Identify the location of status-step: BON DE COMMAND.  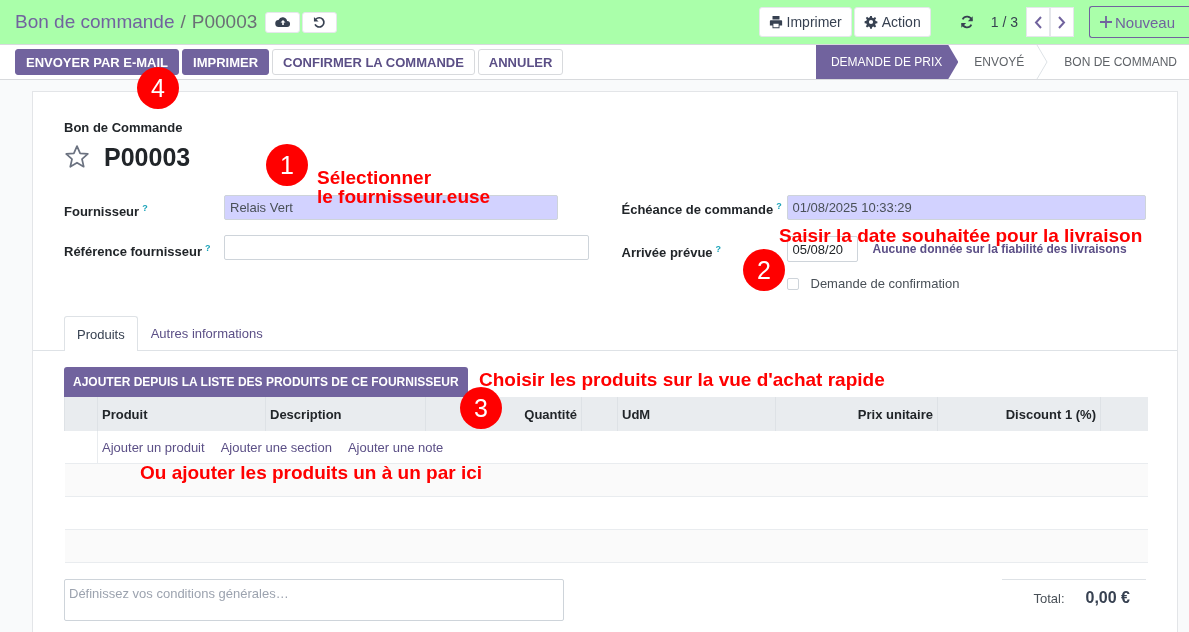
(1118, 62).